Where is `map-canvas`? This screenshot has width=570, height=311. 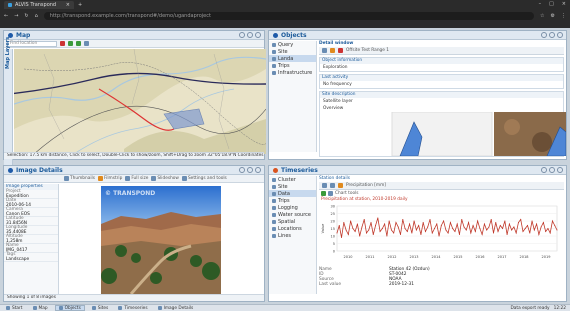 map-canvas is located at coordinates (140, 101).